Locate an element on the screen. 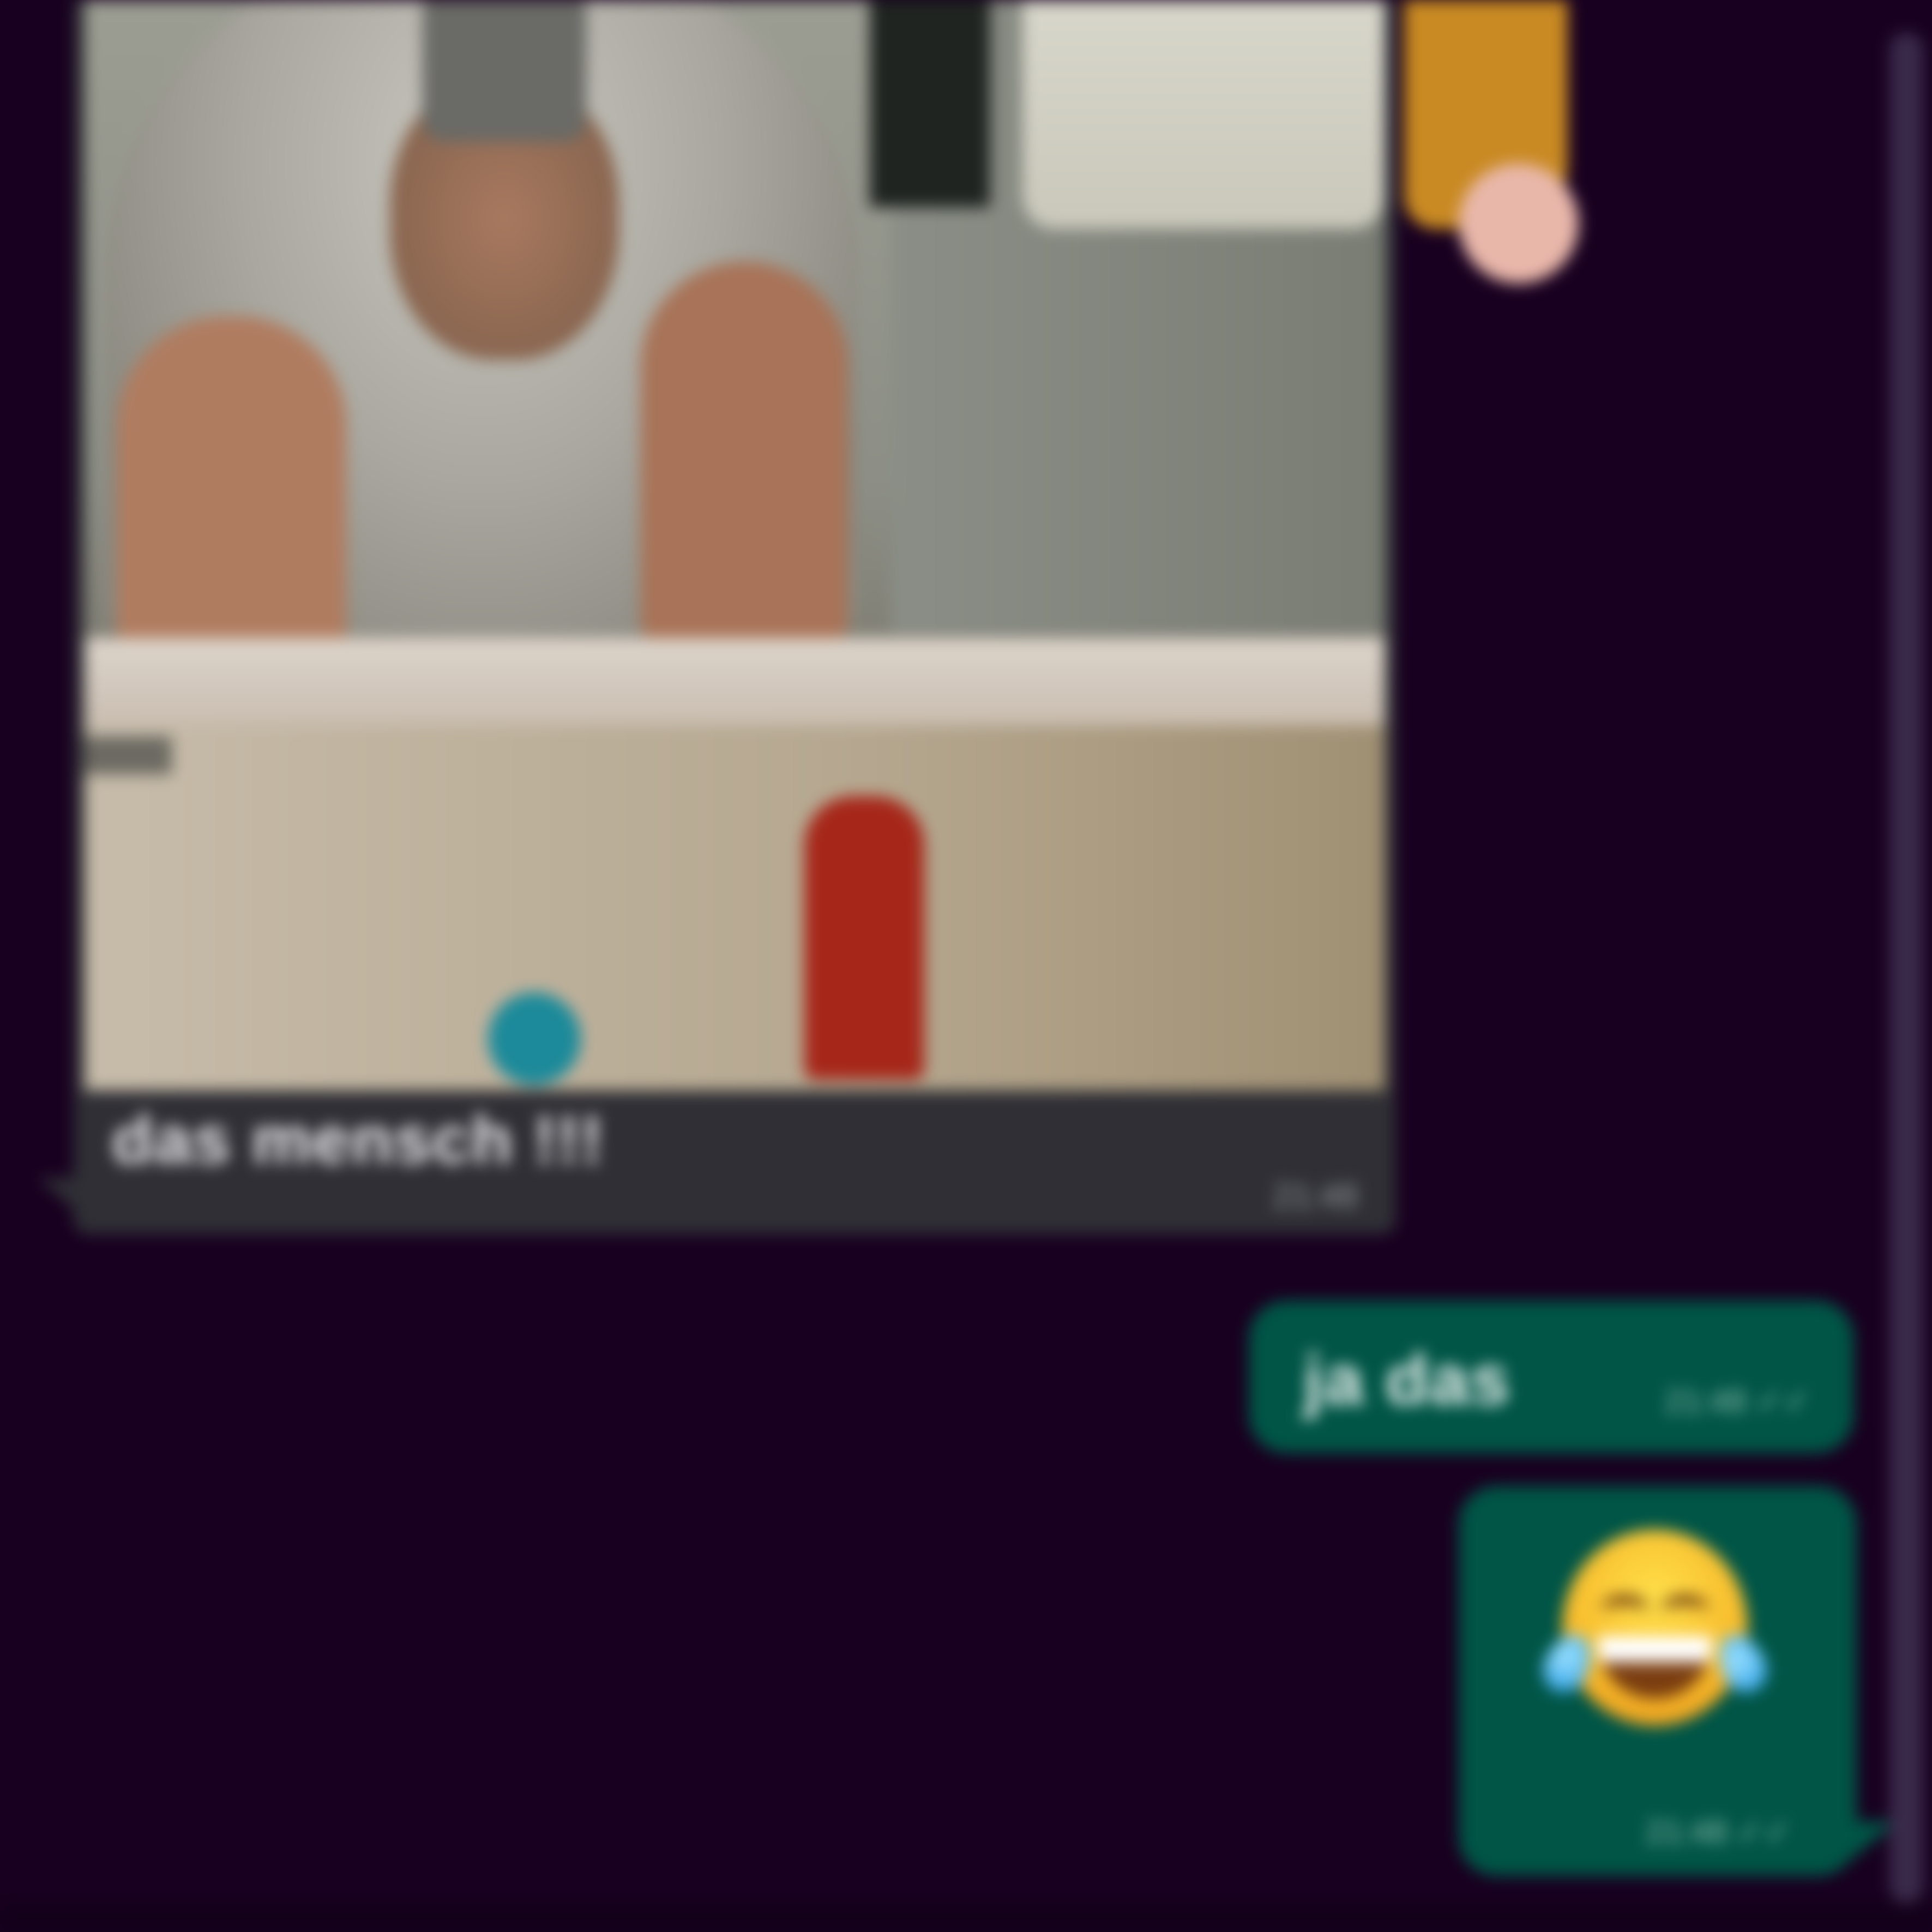  scrollbar is located at coordinates (1906, 968).